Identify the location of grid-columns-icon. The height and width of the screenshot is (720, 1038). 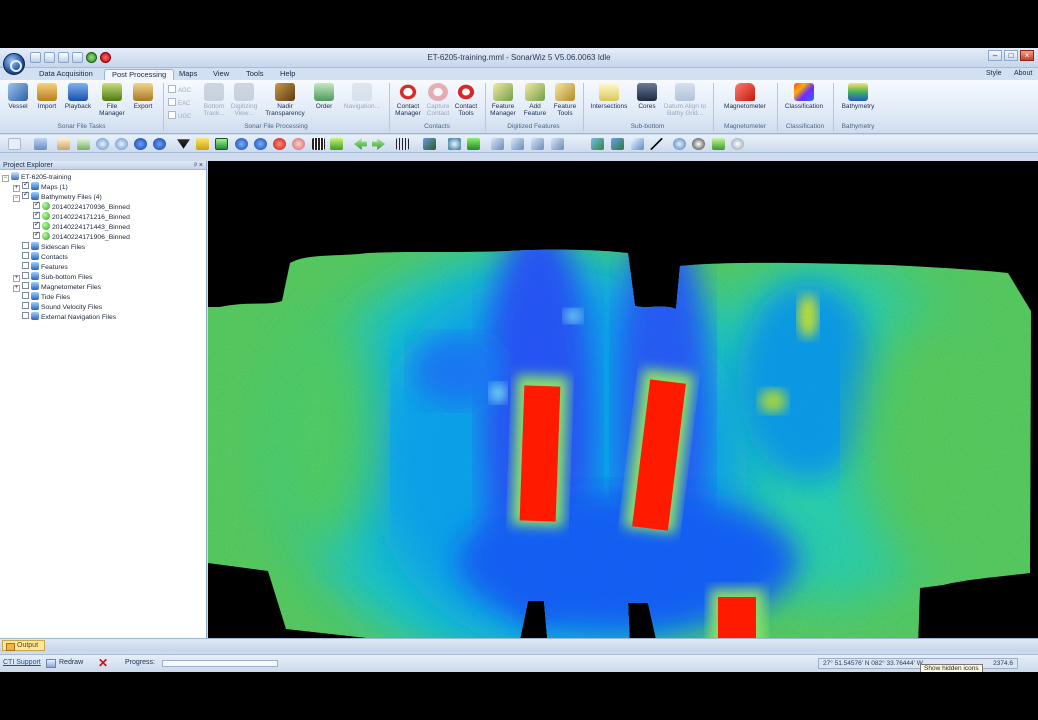
(318, 144).